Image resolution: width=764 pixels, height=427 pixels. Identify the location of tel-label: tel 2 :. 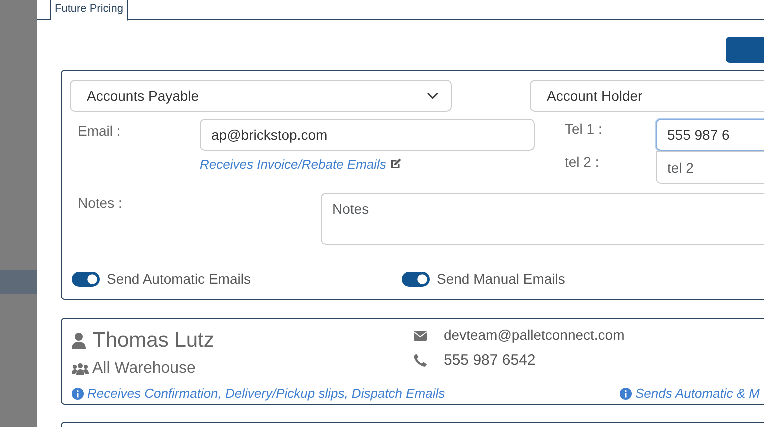
(582, 162).